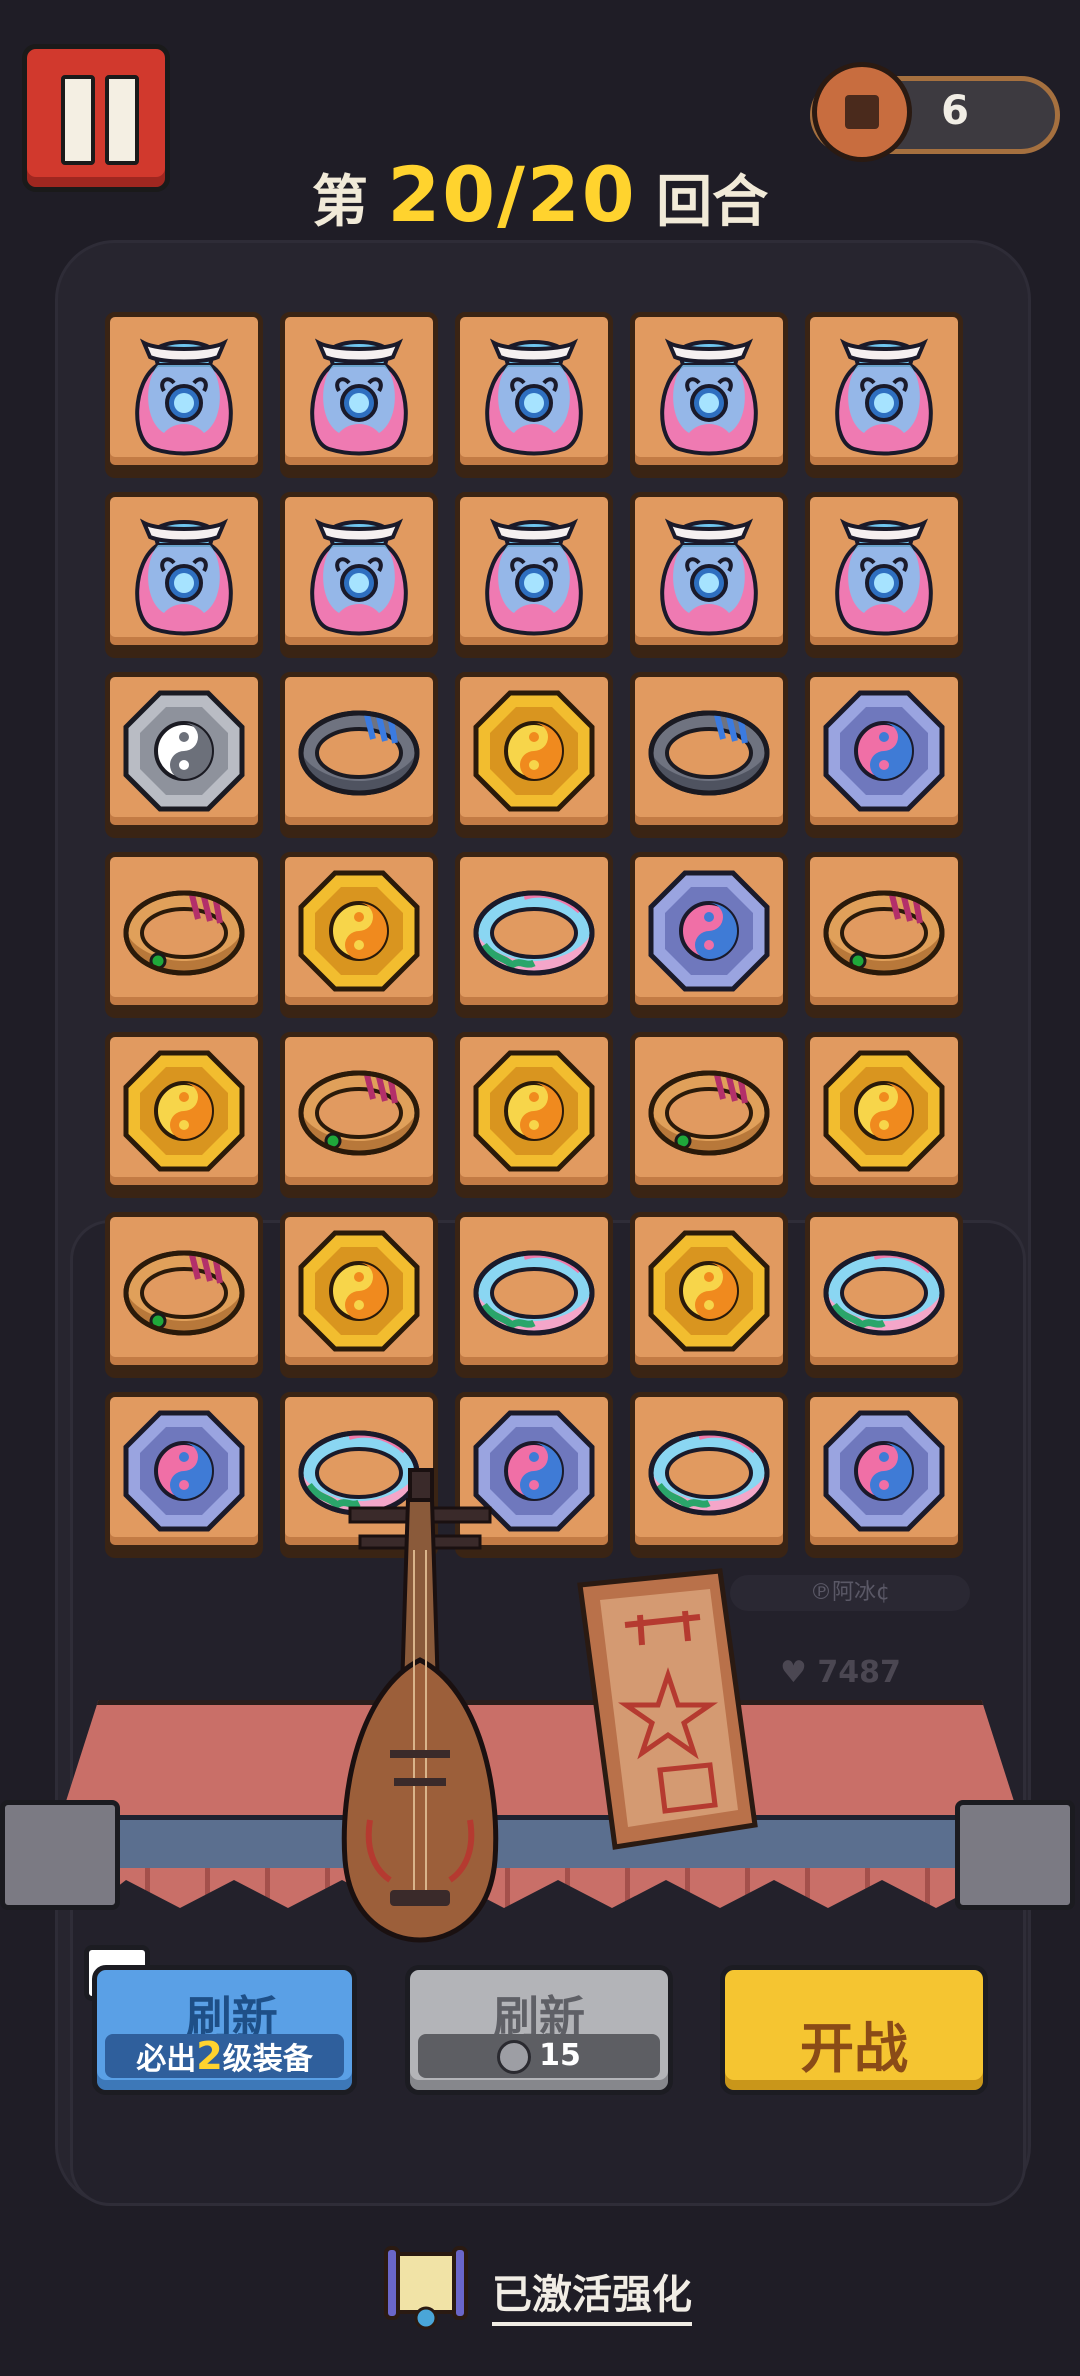  I want to click on ad-refresh-subtitle: 必出2级装备, so click(224, 2056).